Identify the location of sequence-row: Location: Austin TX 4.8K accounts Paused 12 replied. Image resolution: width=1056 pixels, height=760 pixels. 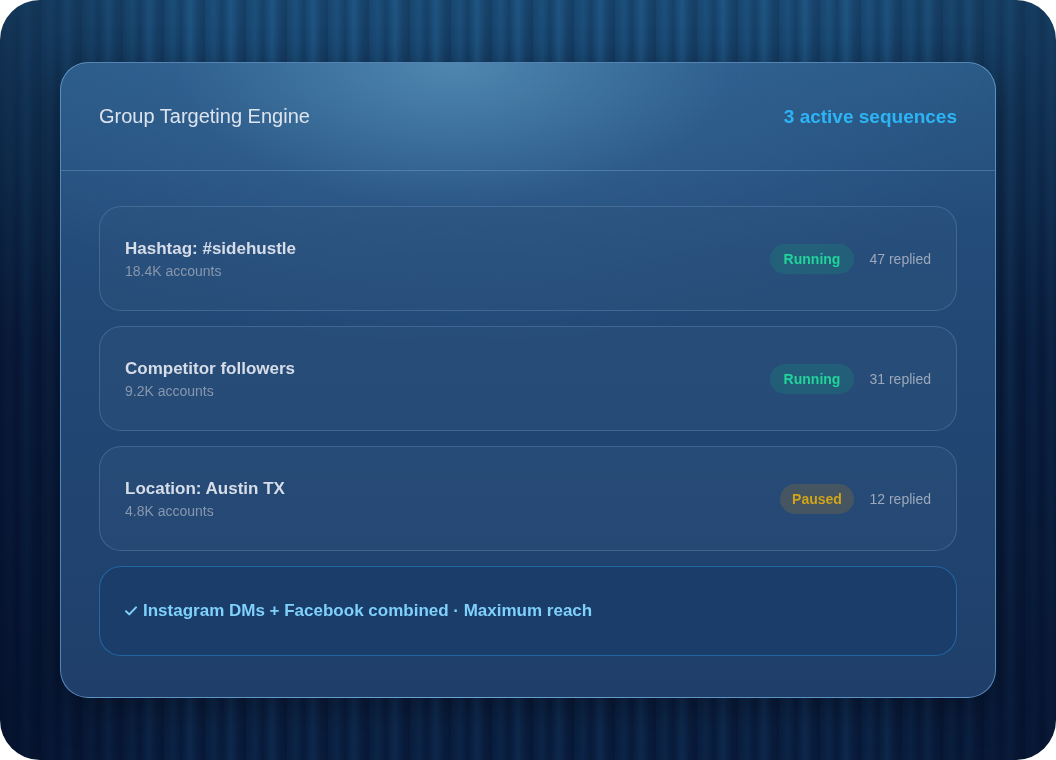
(528, 498).